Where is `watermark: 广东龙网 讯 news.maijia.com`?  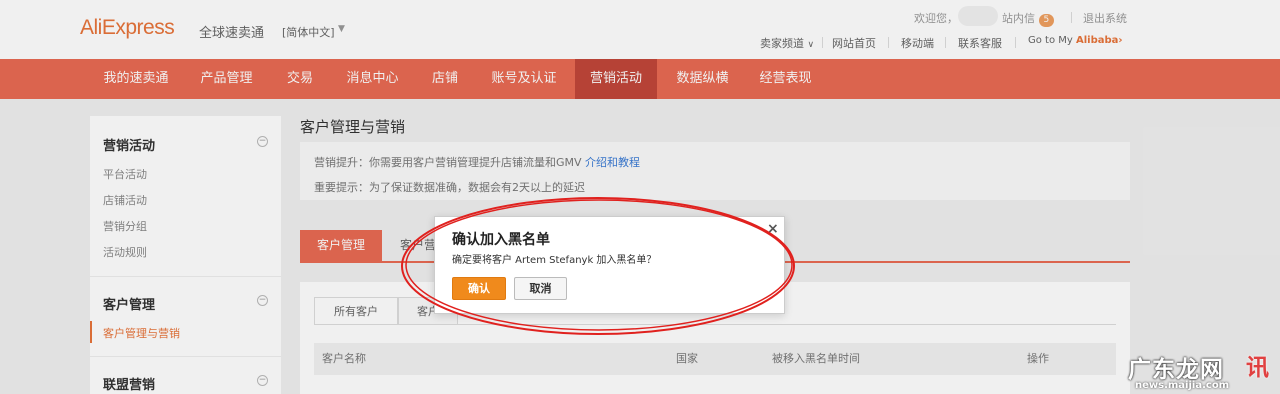
watermark: 广东龙网 讯 news.maijia.com is located at coordinates (1201, 369).